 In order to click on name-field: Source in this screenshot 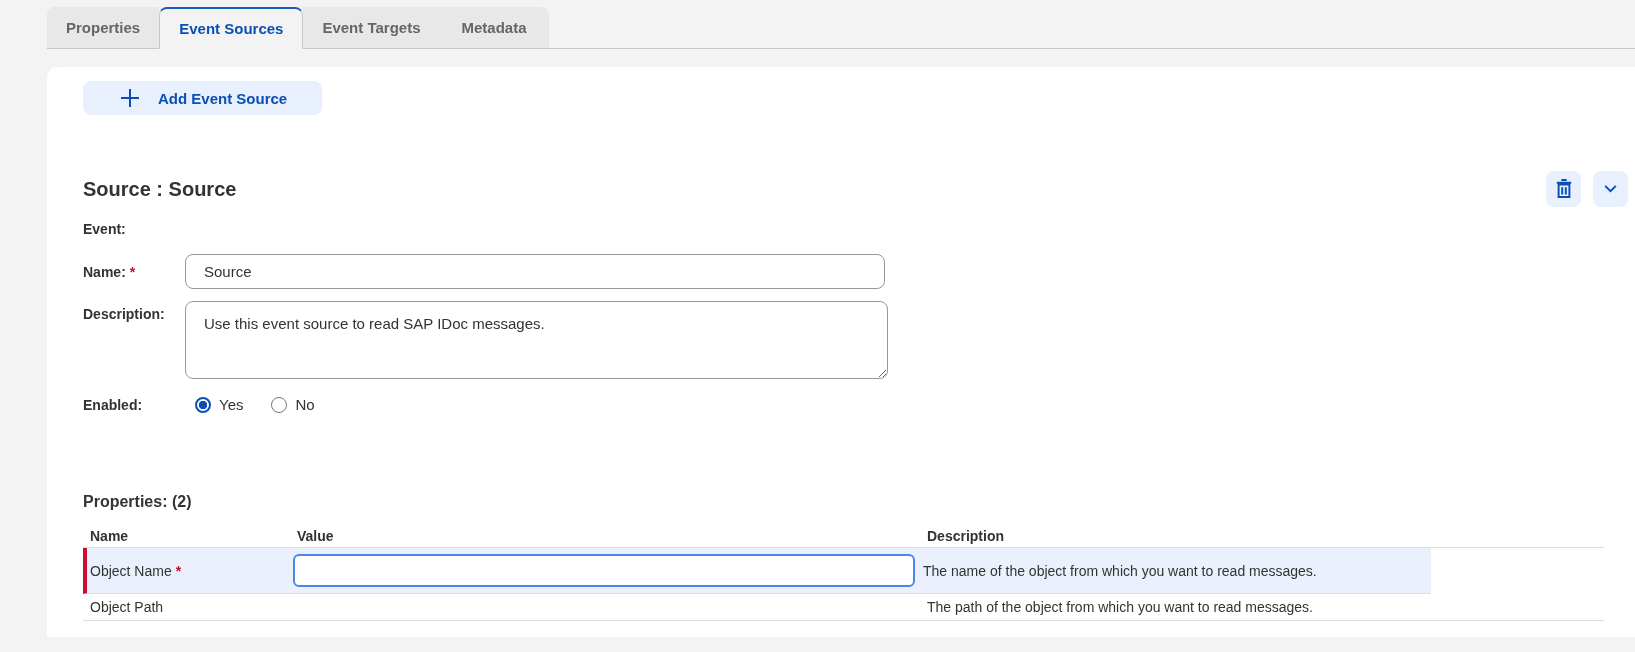, I will do `click(535, 271)`.